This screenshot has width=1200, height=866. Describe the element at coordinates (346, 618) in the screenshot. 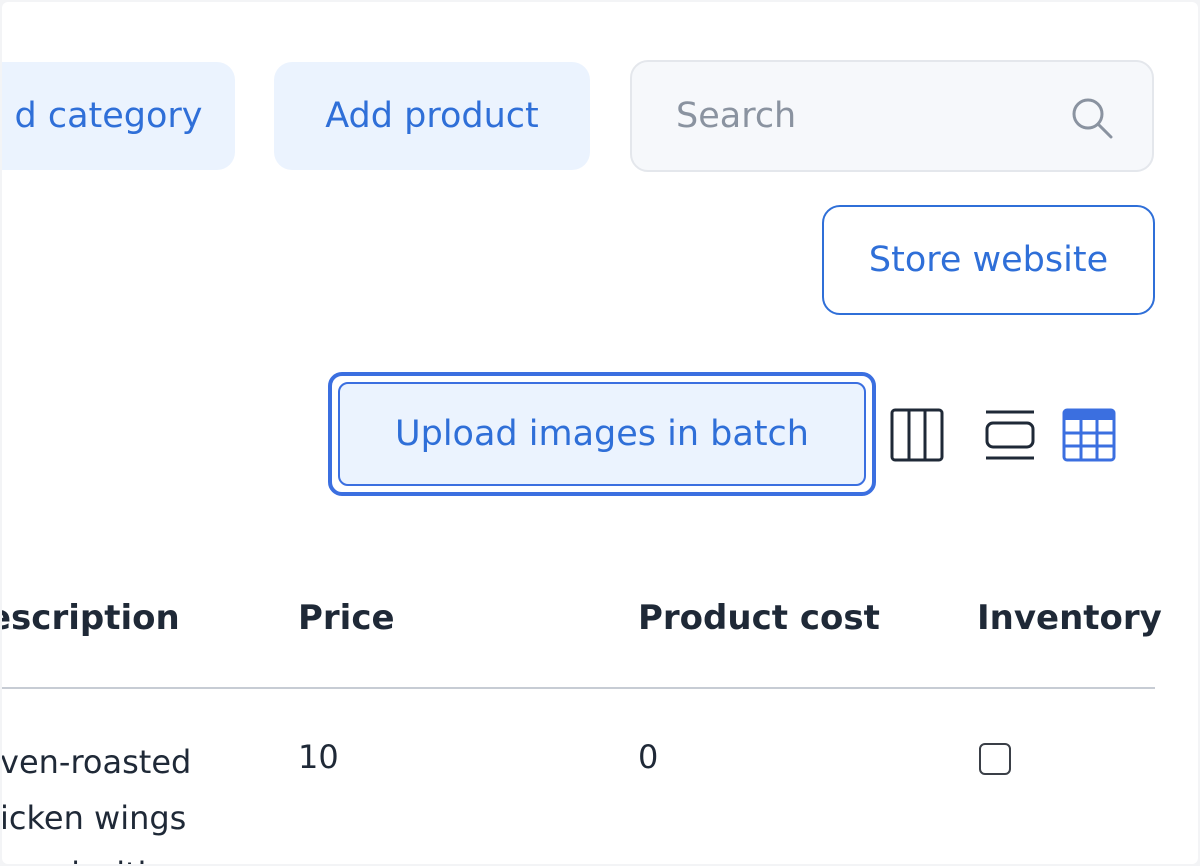

I see `column-header-price: Price` at that location.